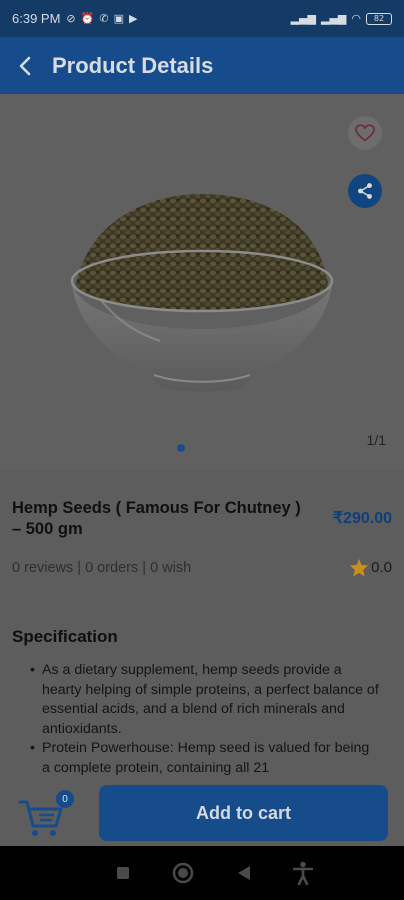 This screenshot has height=900, width=404. Describe the element at coordinates (359, 567) in the screenshot. I see `star-icon` at that location.